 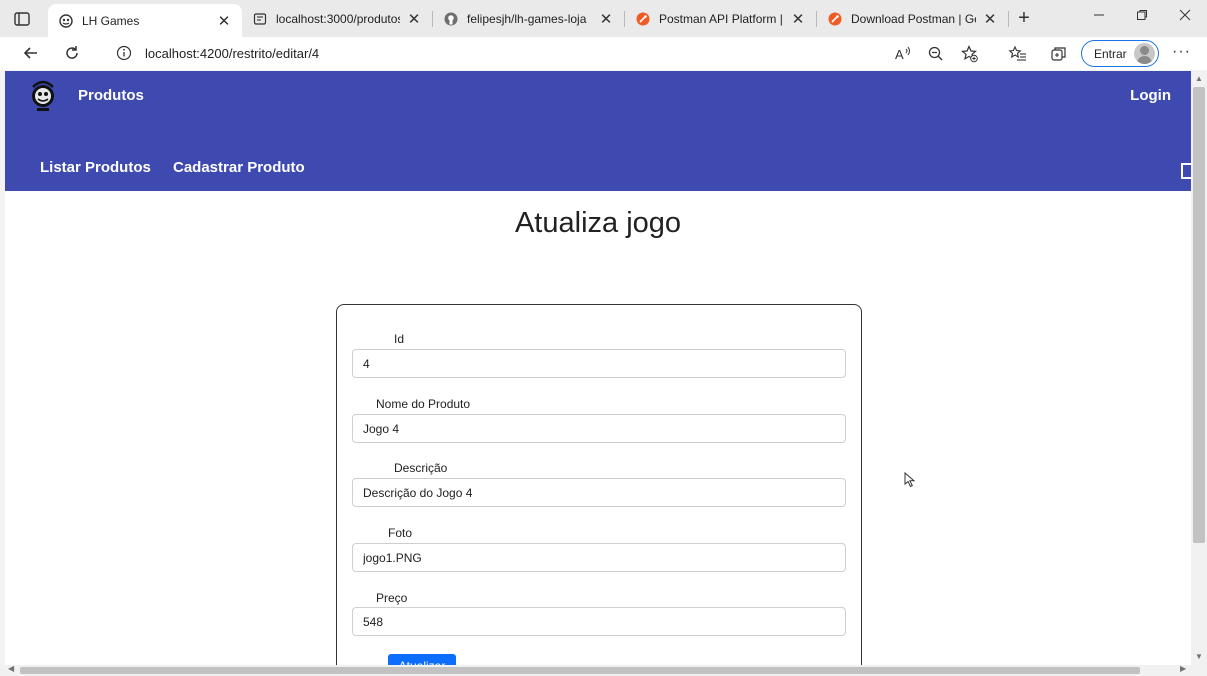 I want to click on descricao-label: Descrição, so click(x=421, y=468).